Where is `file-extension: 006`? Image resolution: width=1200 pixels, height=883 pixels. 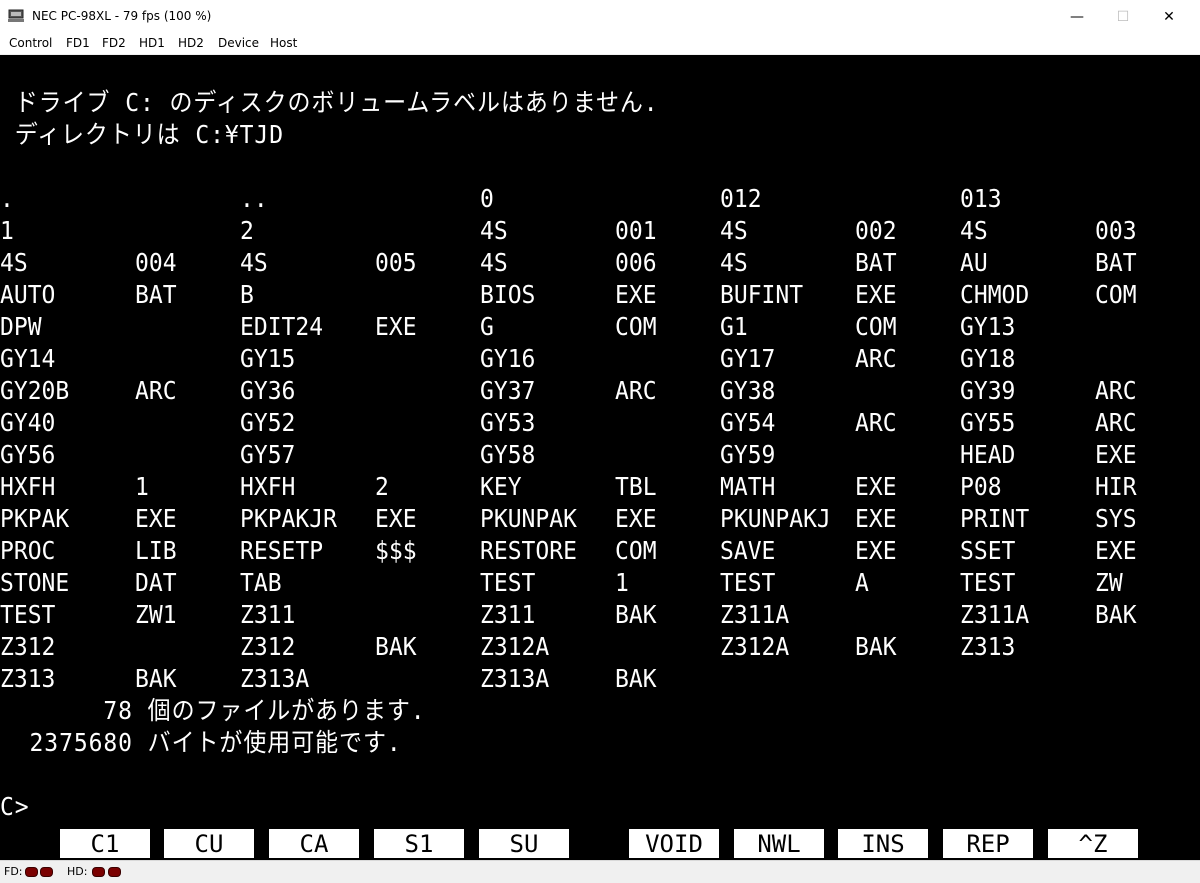 file-extension: 006 is located at coordinates (636, 262).